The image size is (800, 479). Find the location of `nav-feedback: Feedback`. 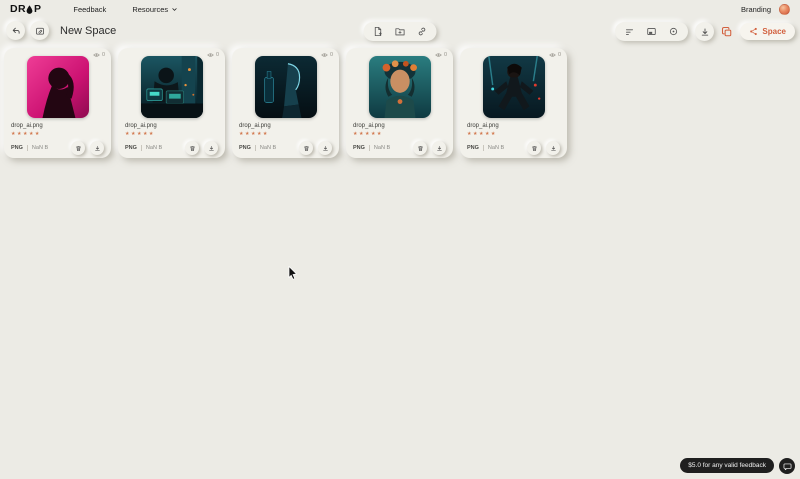

nav-feedback: Feedback is located at coordinates (89, 9).